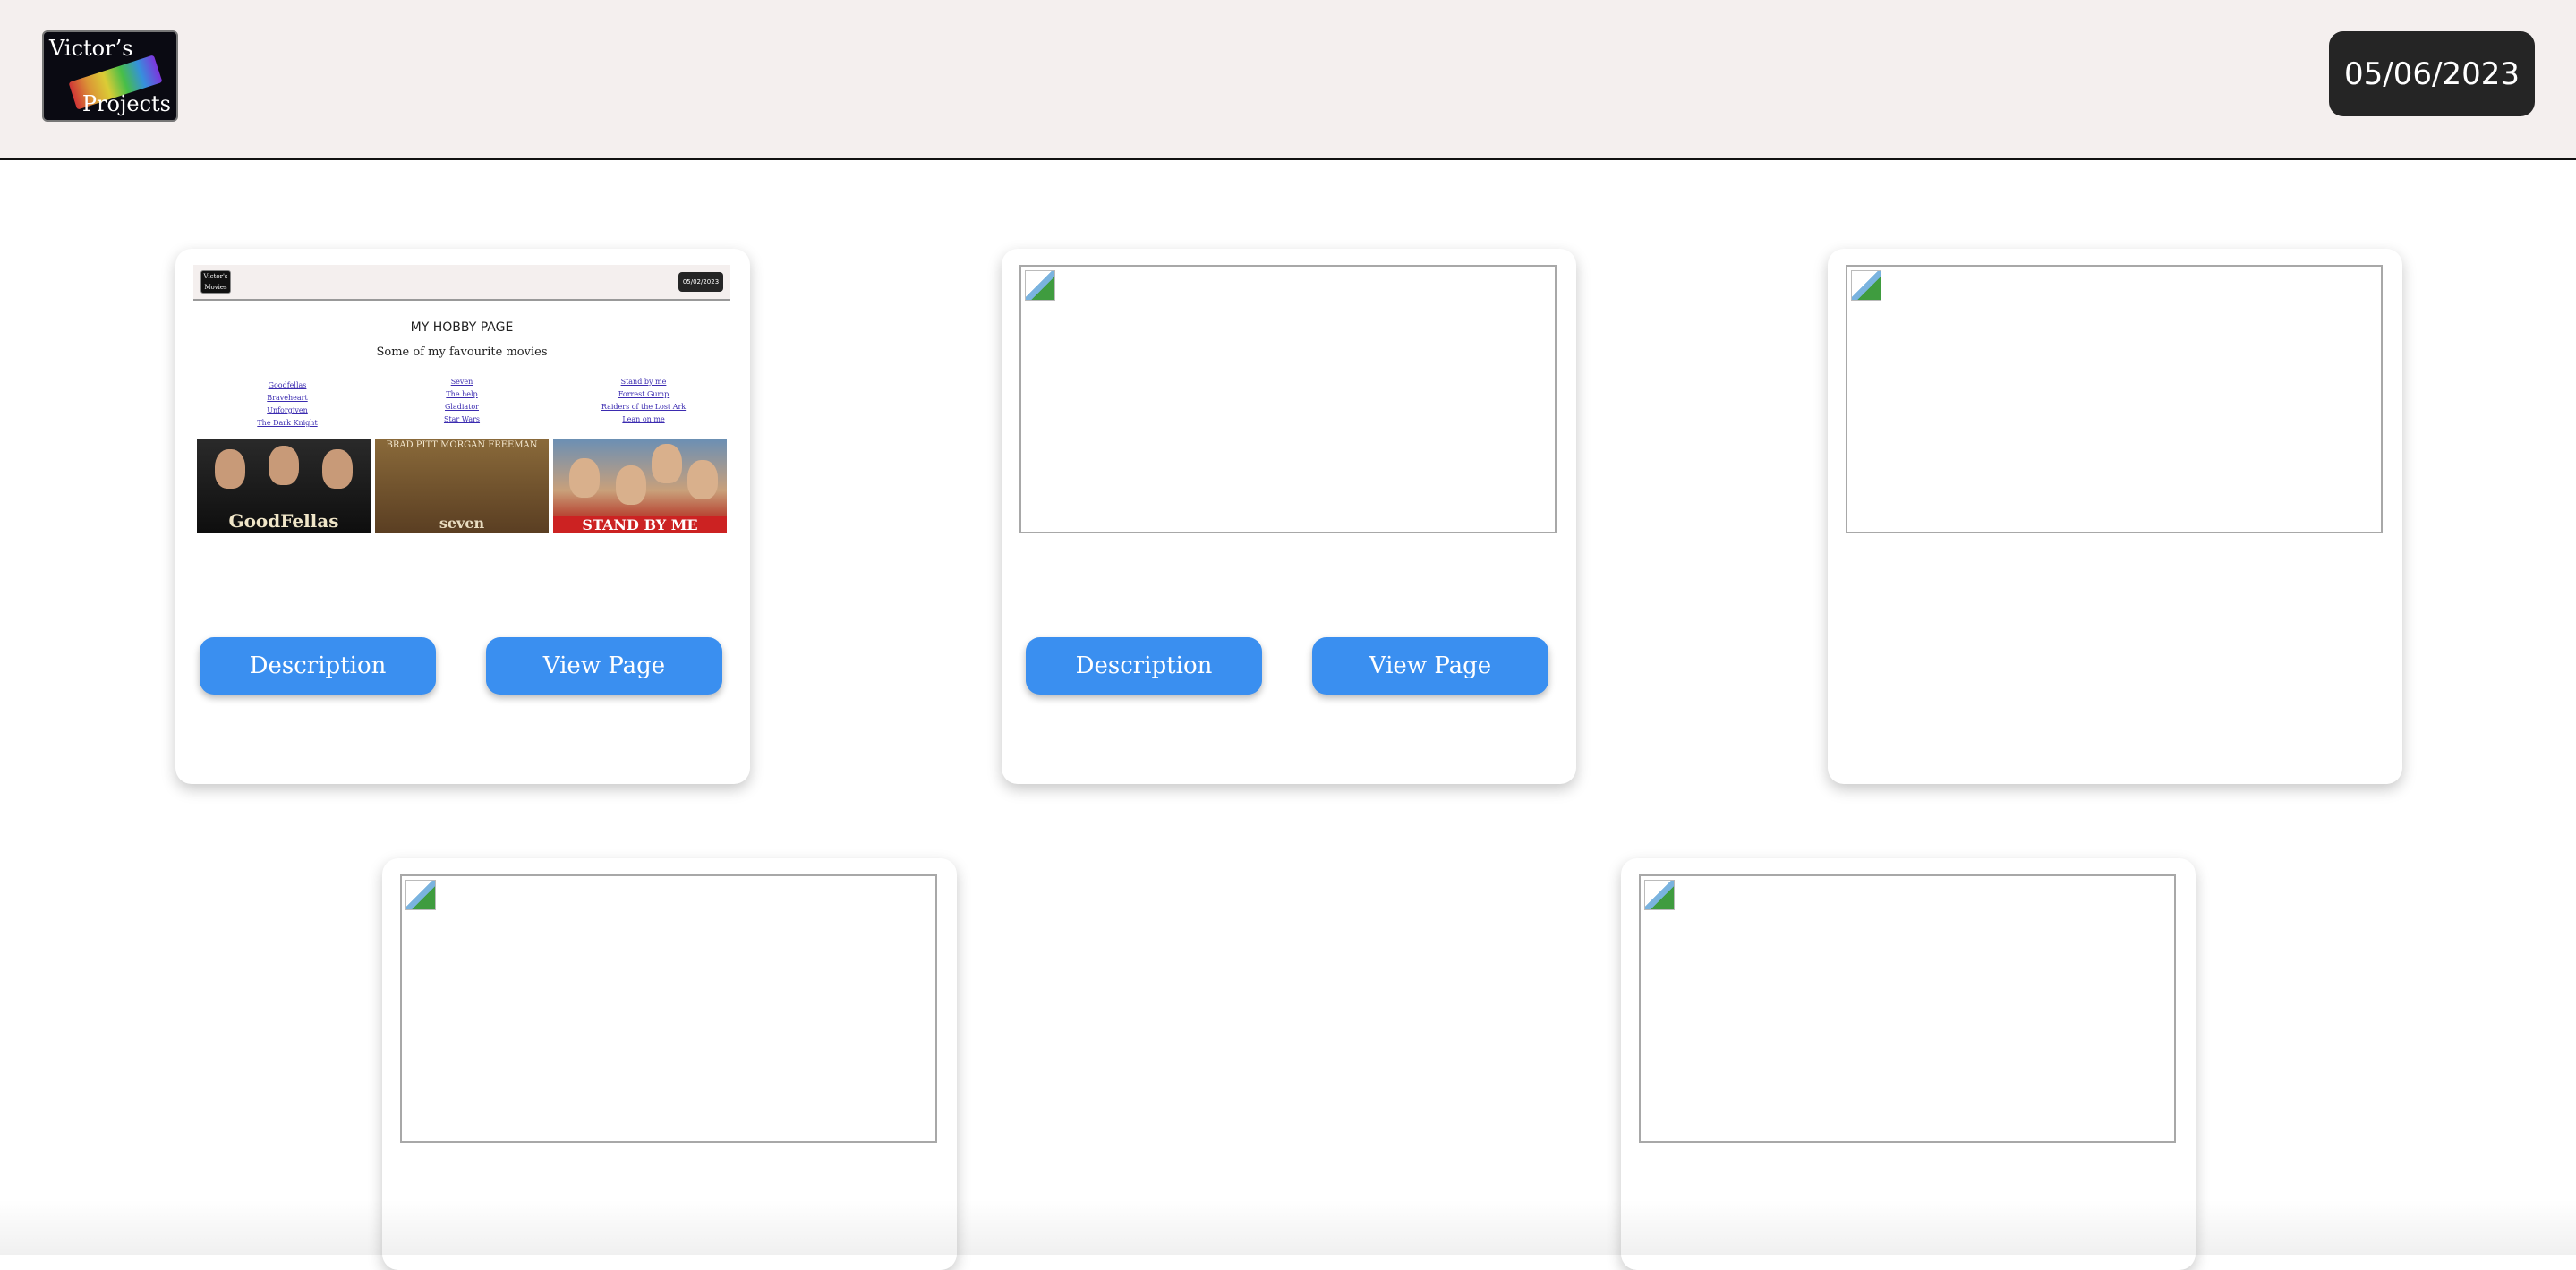  What do you see at coordinates (462, 445) in the screenshot?
I see `poster-credits: BRAD PITT MORGAN FREEMAN` at bounding box center [462, 445].